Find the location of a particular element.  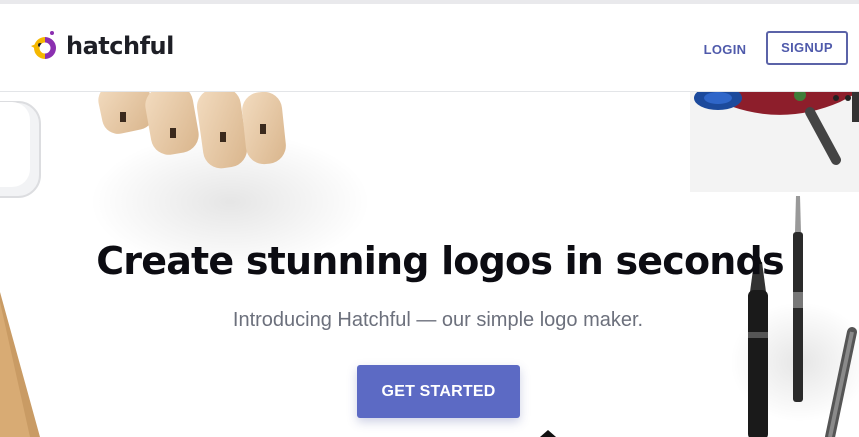

get-started-button: GET STARTED is located at coordinates (438, 391).